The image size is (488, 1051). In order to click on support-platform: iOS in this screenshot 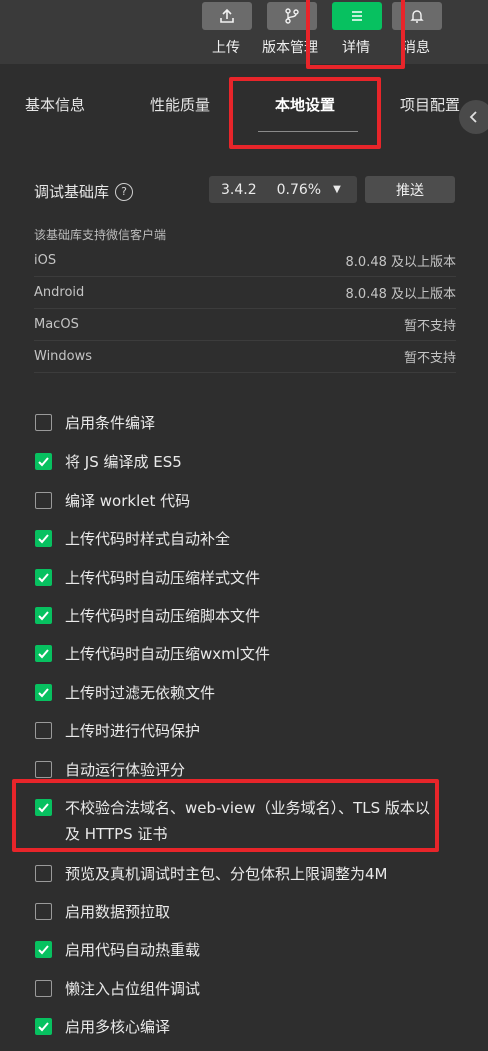, I will do `click(45, 260)`.